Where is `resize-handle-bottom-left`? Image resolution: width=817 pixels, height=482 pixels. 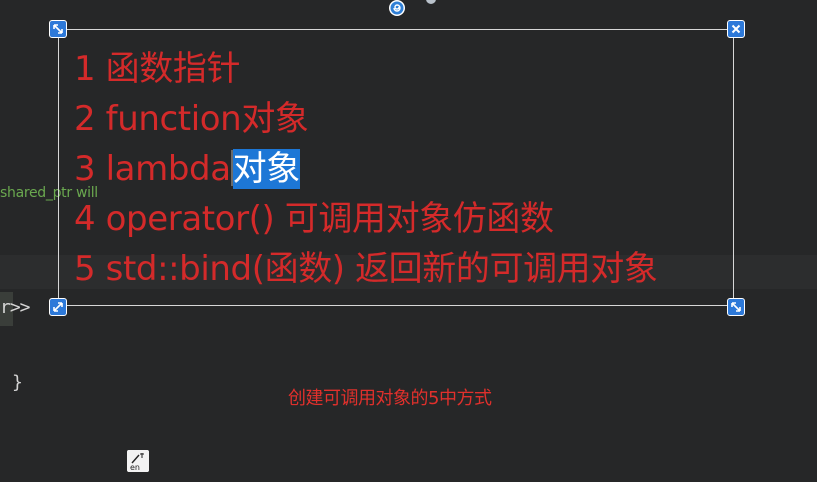 resize-handle-bottom-left is located at coordinates (58, 307).